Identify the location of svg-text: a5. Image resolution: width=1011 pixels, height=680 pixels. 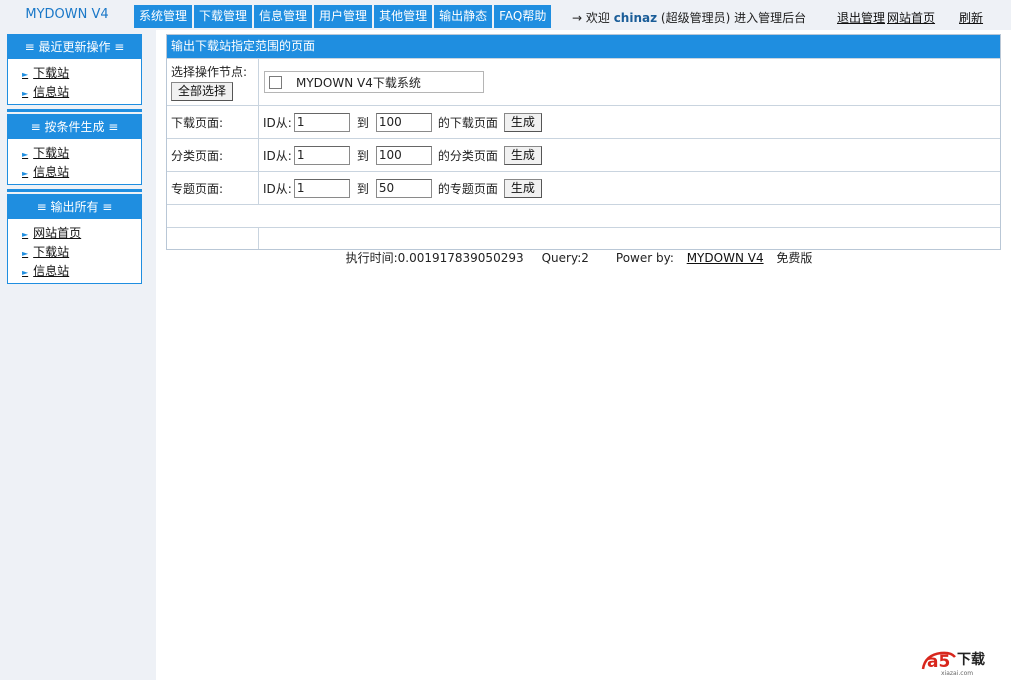
(938, 662).